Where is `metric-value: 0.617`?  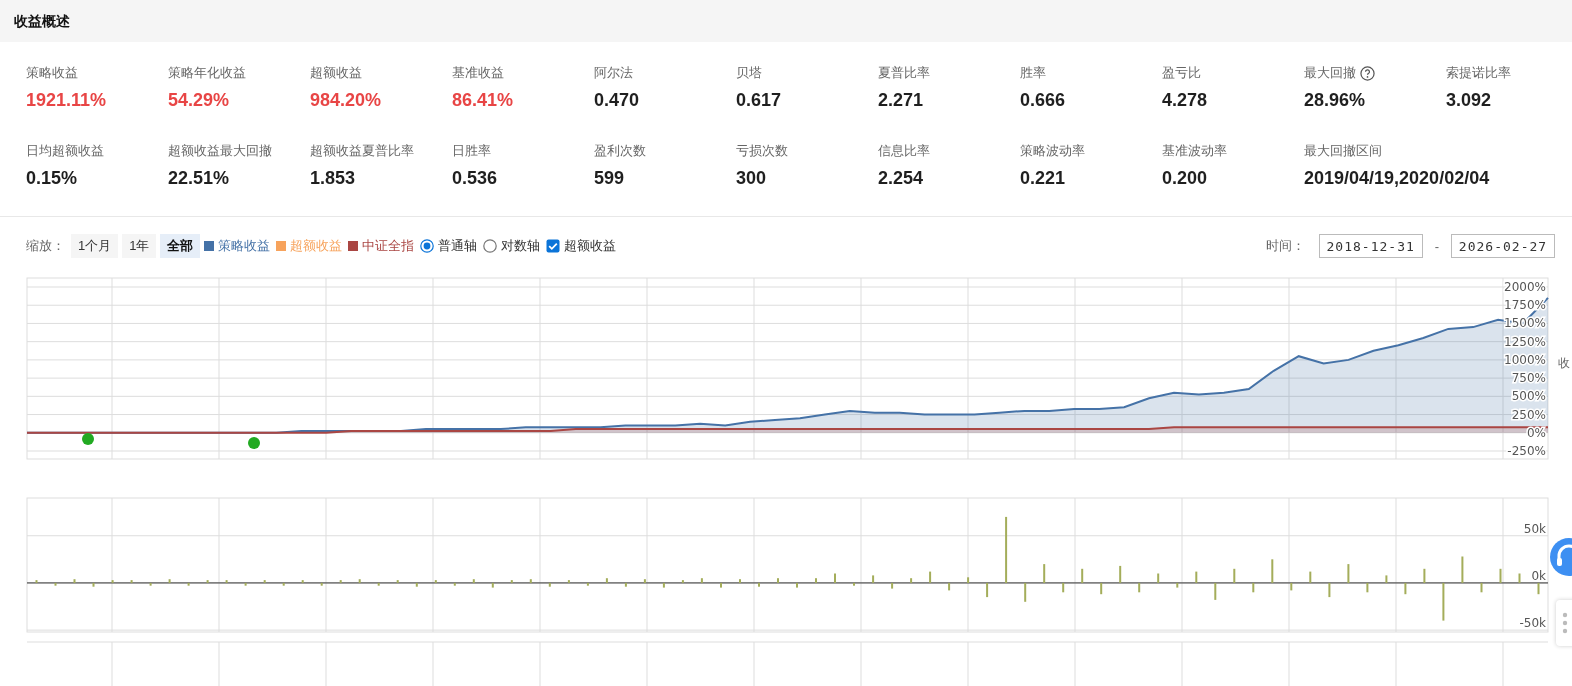
metric-value: 0.617 is located at coordinates (759, 100).